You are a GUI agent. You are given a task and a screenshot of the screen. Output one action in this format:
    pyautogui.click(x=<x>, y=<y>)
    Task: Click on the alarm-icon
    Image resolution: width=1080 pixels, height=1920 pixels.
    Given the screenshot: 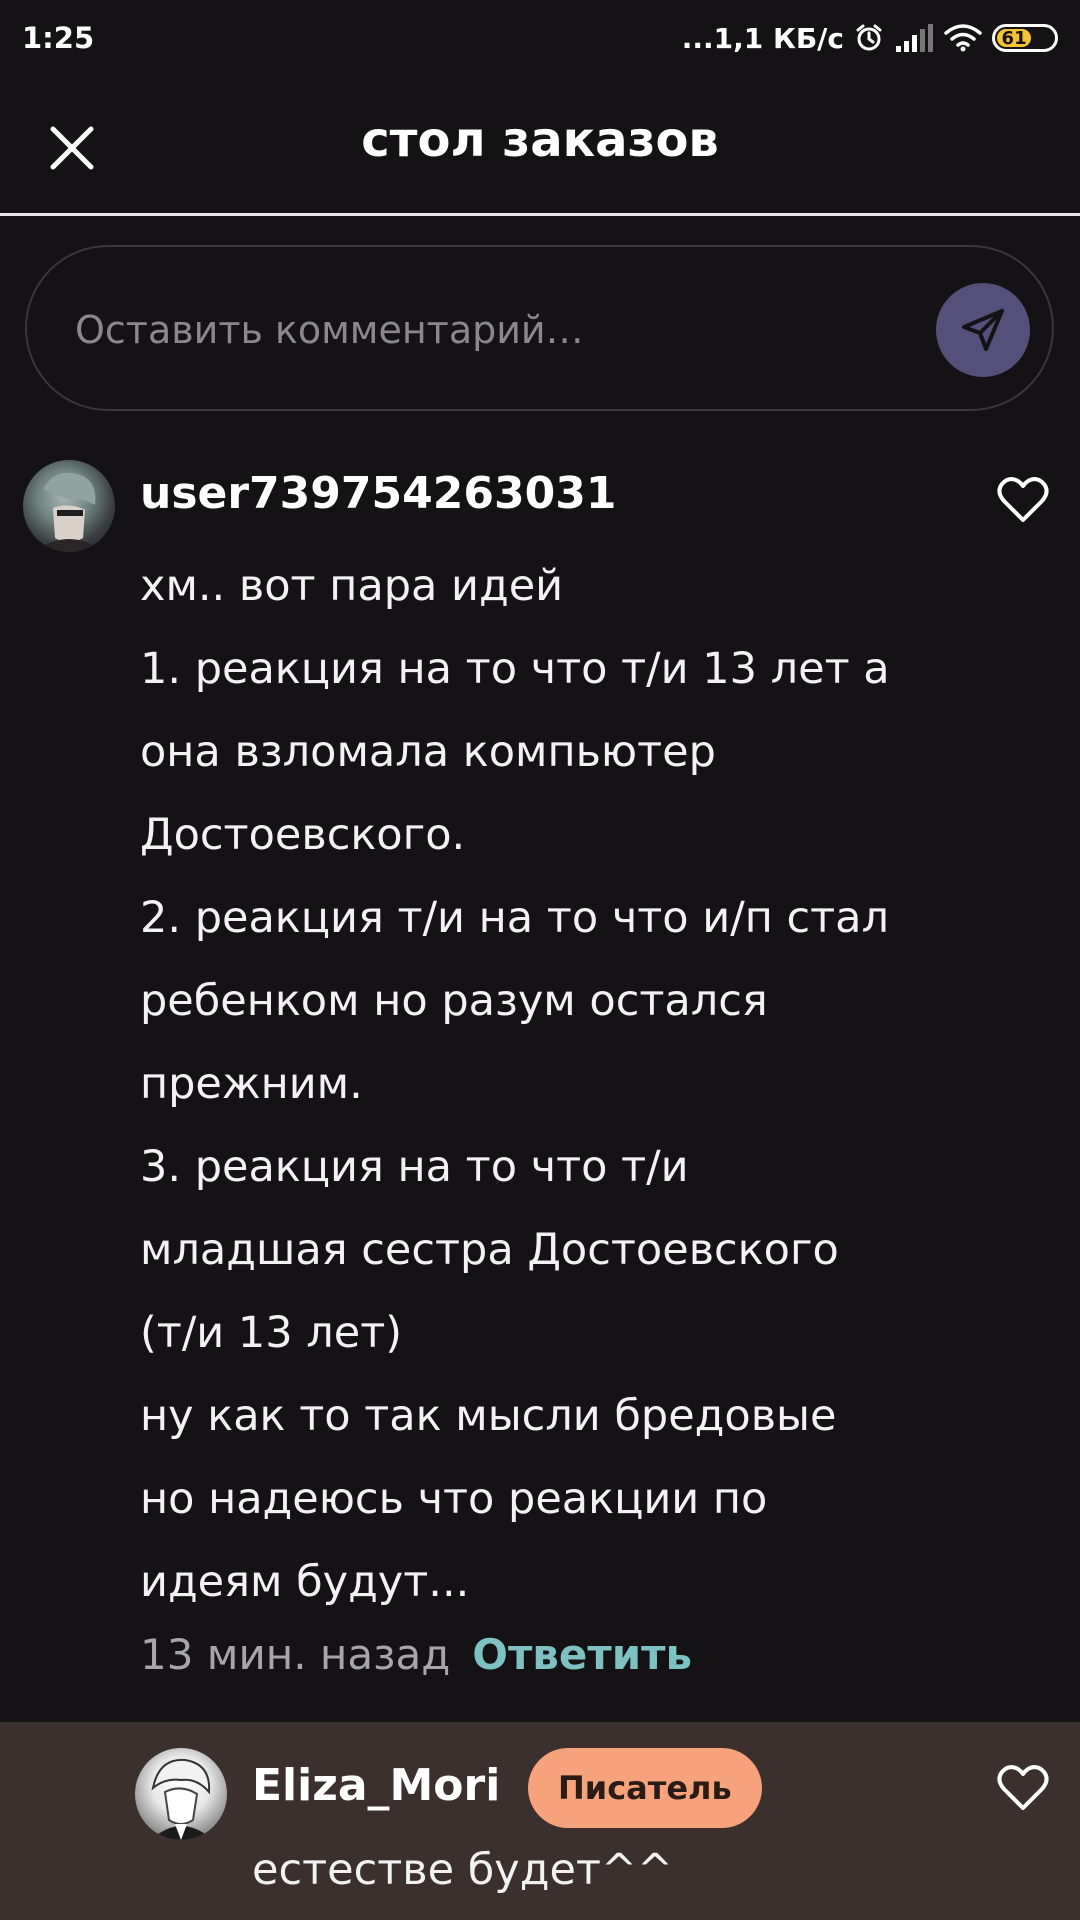 What is the action you would take?
    pyautogui.click(x=869, y=38)
    